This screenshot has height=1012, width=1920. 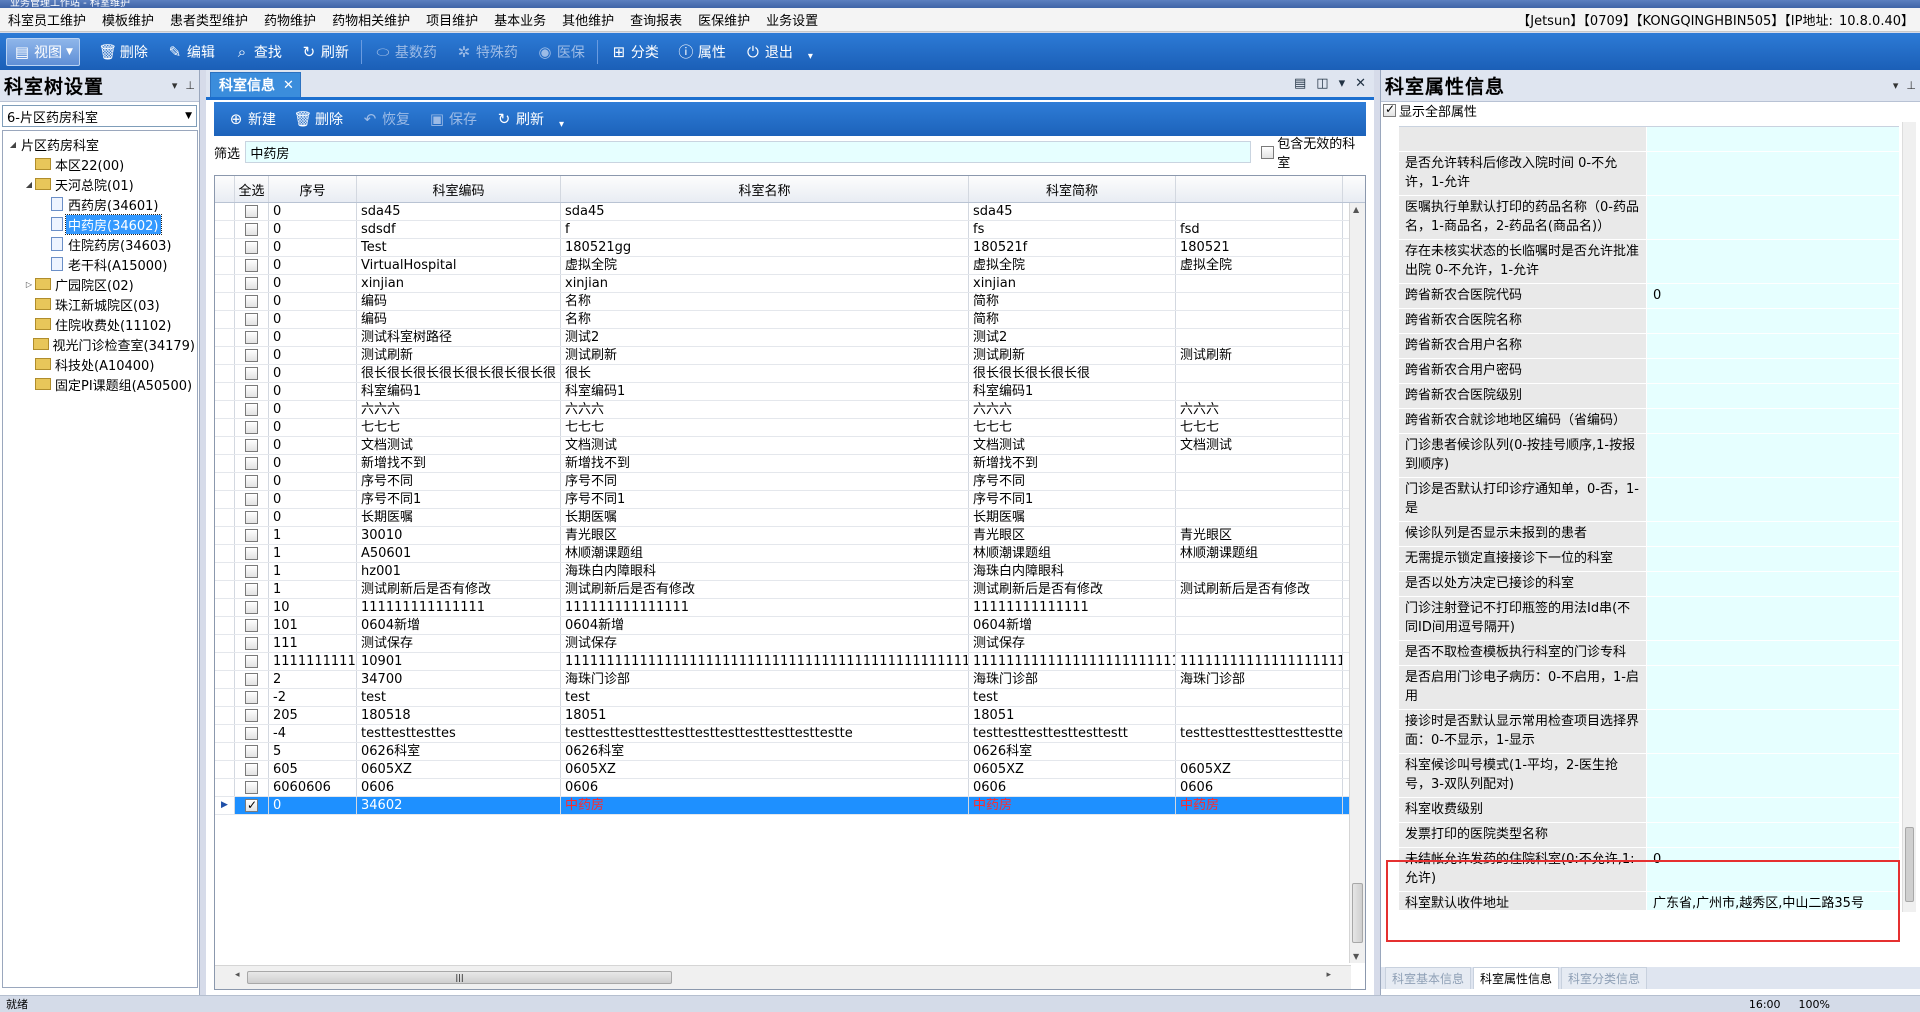 I want to click on table-cell: 新增找不到, so click(x=765, y=463).